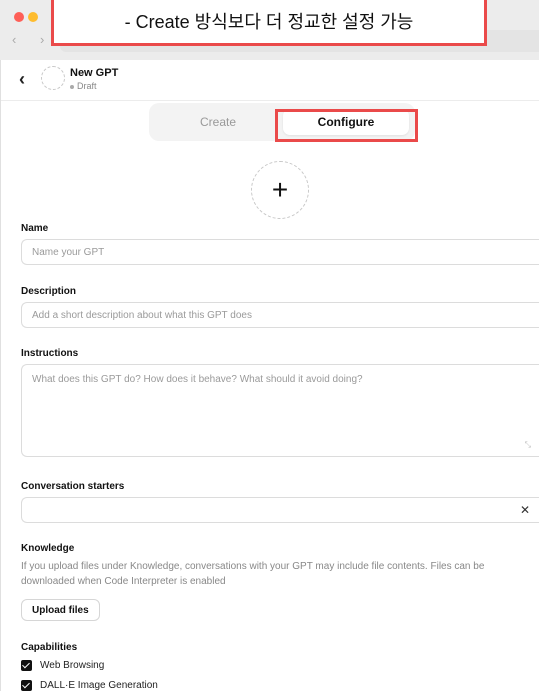 The height and width of the screenshot is (691, 539). What do you see at coordinates (33, 17) in the screenshot?
I see `minimize-window-dot` at bounding box center [33, 17].